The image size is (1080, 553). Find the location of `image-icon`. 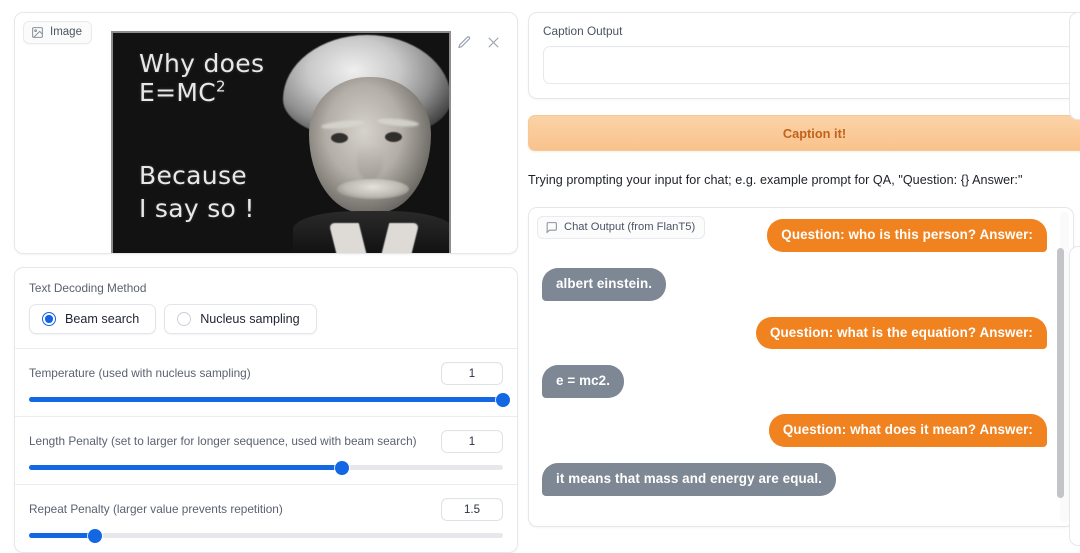

image-icon is located at coordinates (37, 32).